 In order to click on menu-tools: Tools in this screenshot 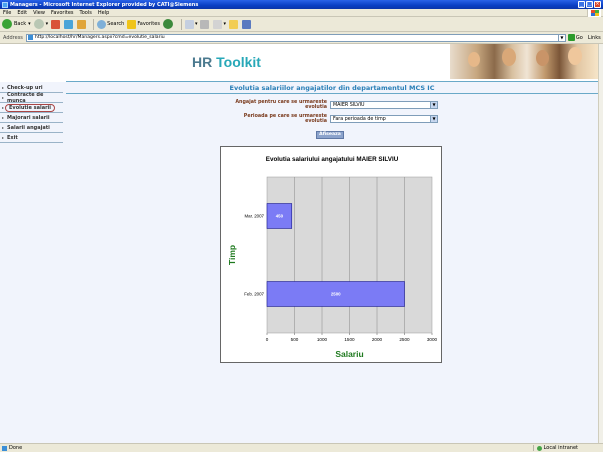, I will do `click(86, 13)`.